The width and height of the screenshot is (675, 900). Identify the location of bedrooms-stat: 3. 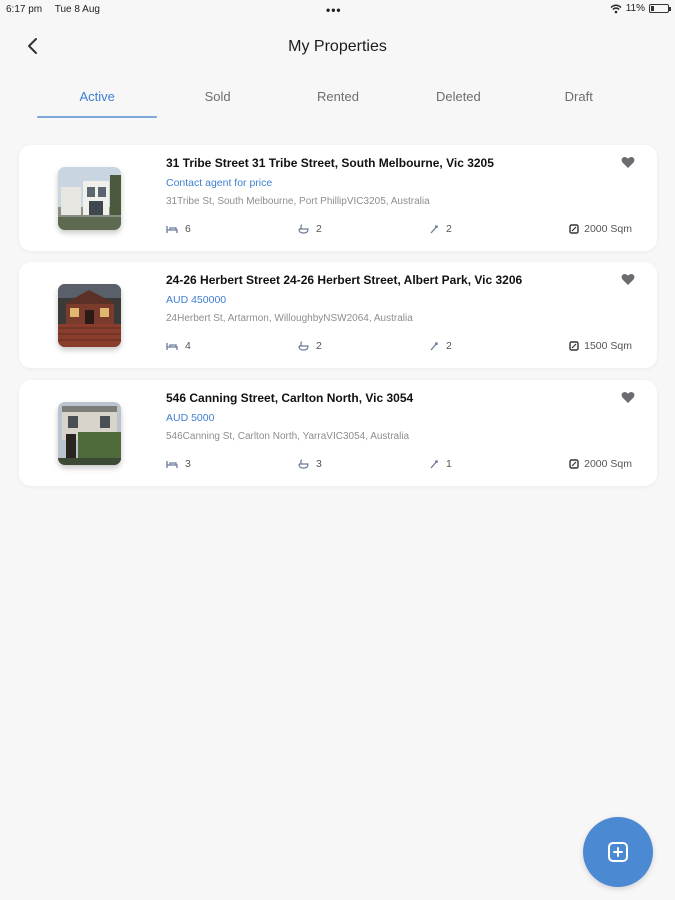
(178, 464).